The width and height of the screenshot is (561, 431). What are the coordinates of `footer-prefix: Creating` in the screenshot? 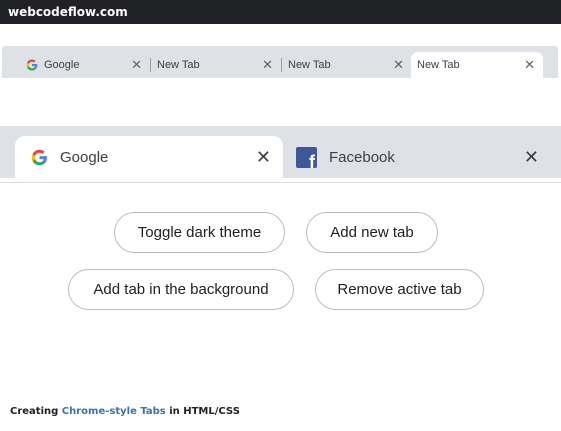 It's located at (36, 411).